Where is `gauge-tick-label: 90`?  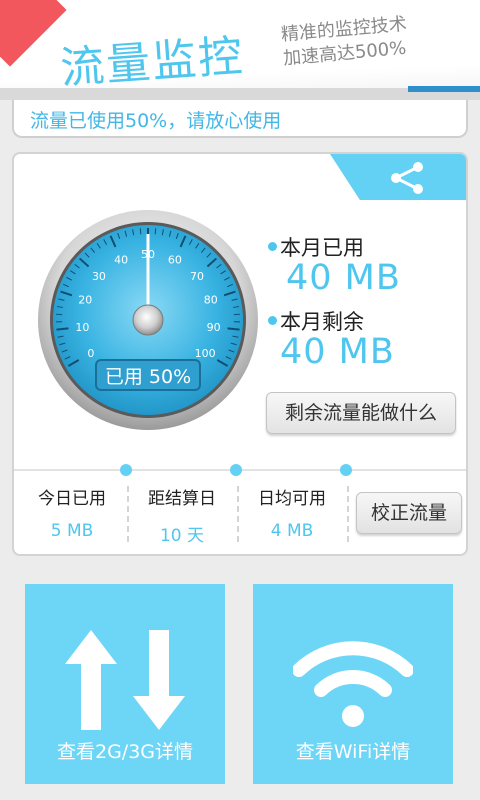 gauge-tick-label: 90 is located at coordinates (214, 327).